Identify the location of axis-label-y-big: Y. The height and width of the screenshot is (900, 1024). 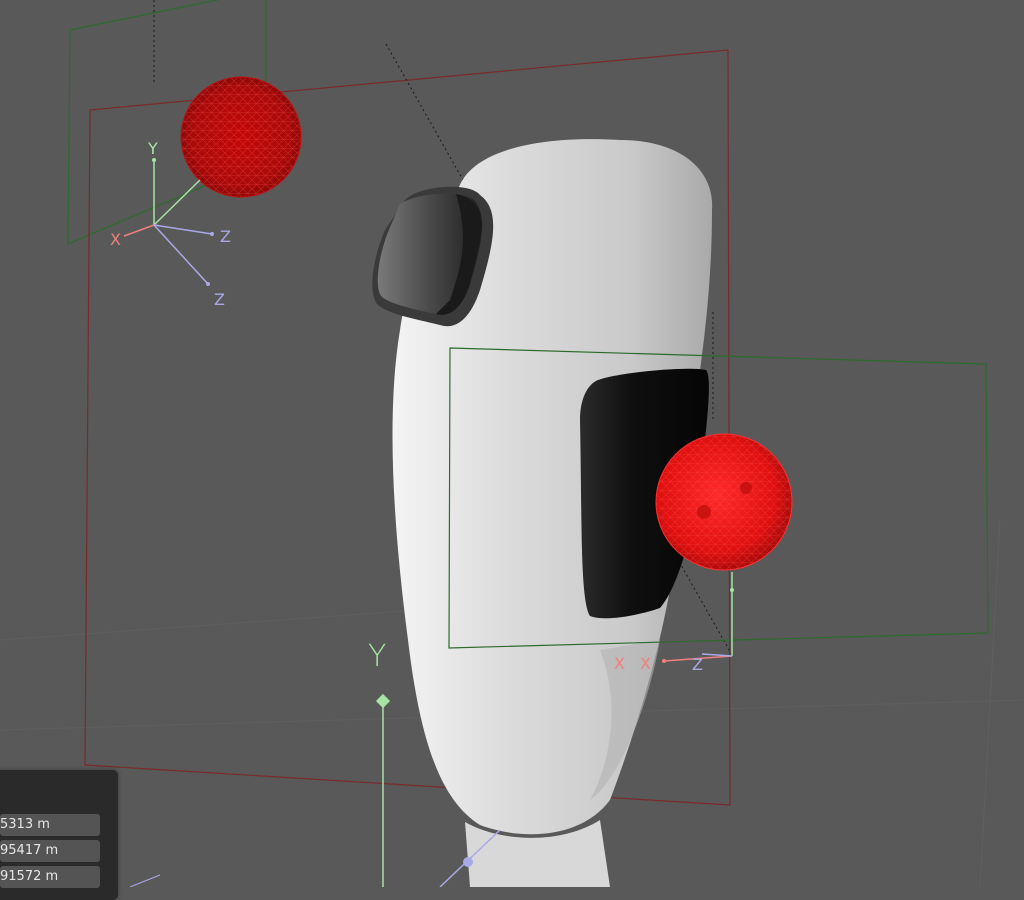
(377, 656).